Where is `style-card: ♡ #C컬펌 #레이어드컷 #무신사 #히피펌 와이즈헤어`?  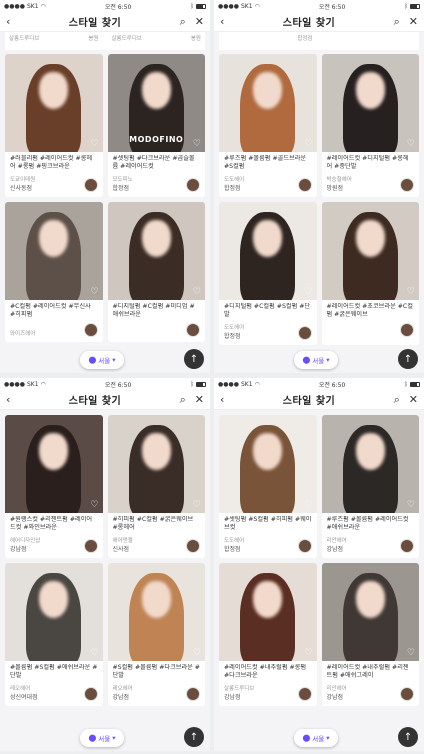 style-card: ♡ #C컬펌 #레이어드컷 #무신사 #히피펌 와이즈헤어 is located at coordinates (54, 272).